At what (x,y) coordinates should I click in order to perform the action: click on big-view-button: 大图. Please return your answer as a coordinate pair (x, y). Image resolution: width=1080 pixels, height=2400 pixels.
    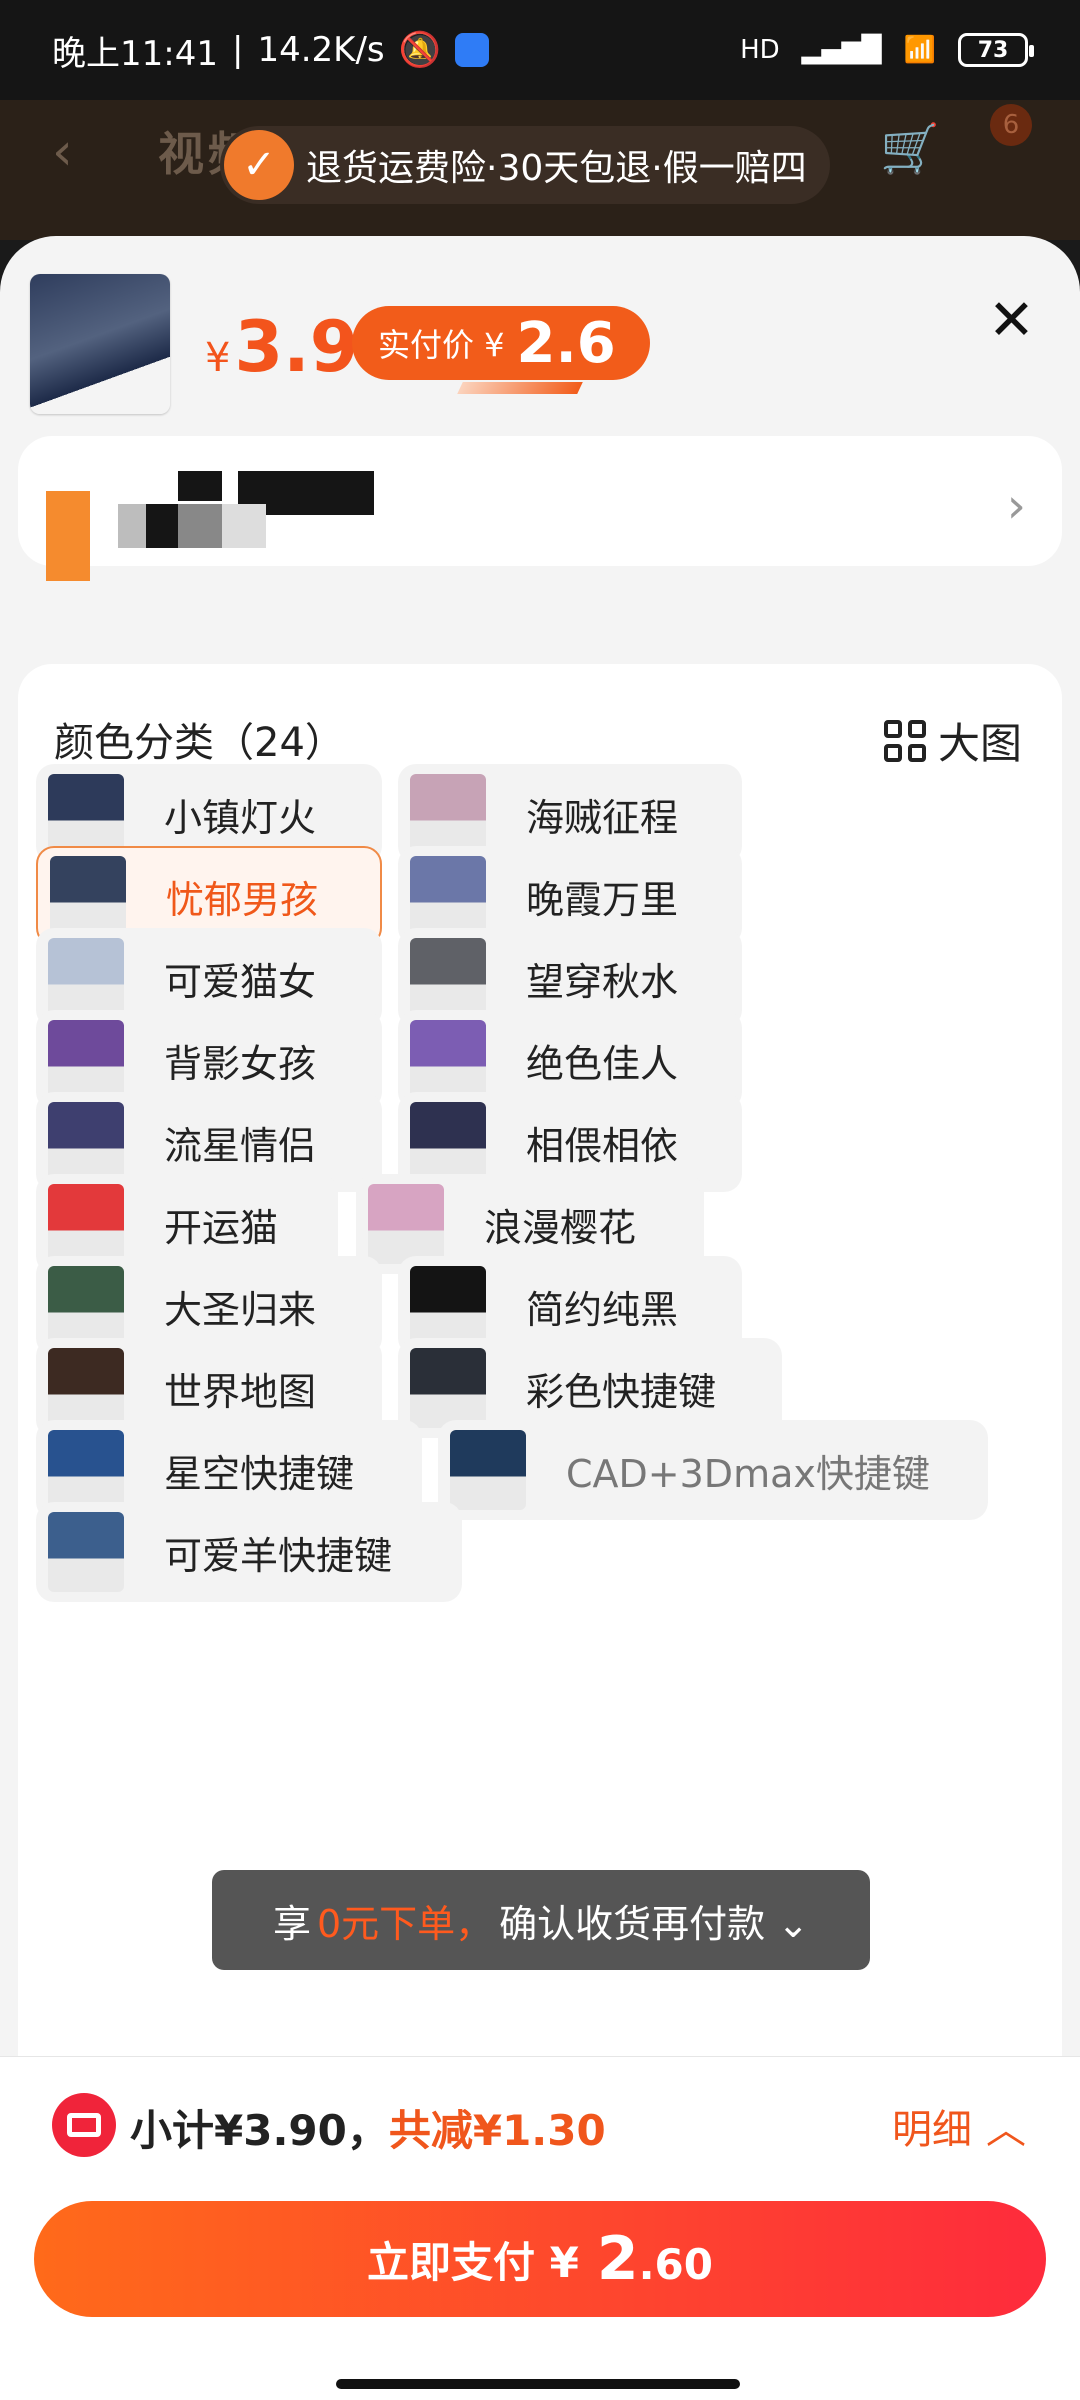
    Looking at the image, I should click on (952, 740).